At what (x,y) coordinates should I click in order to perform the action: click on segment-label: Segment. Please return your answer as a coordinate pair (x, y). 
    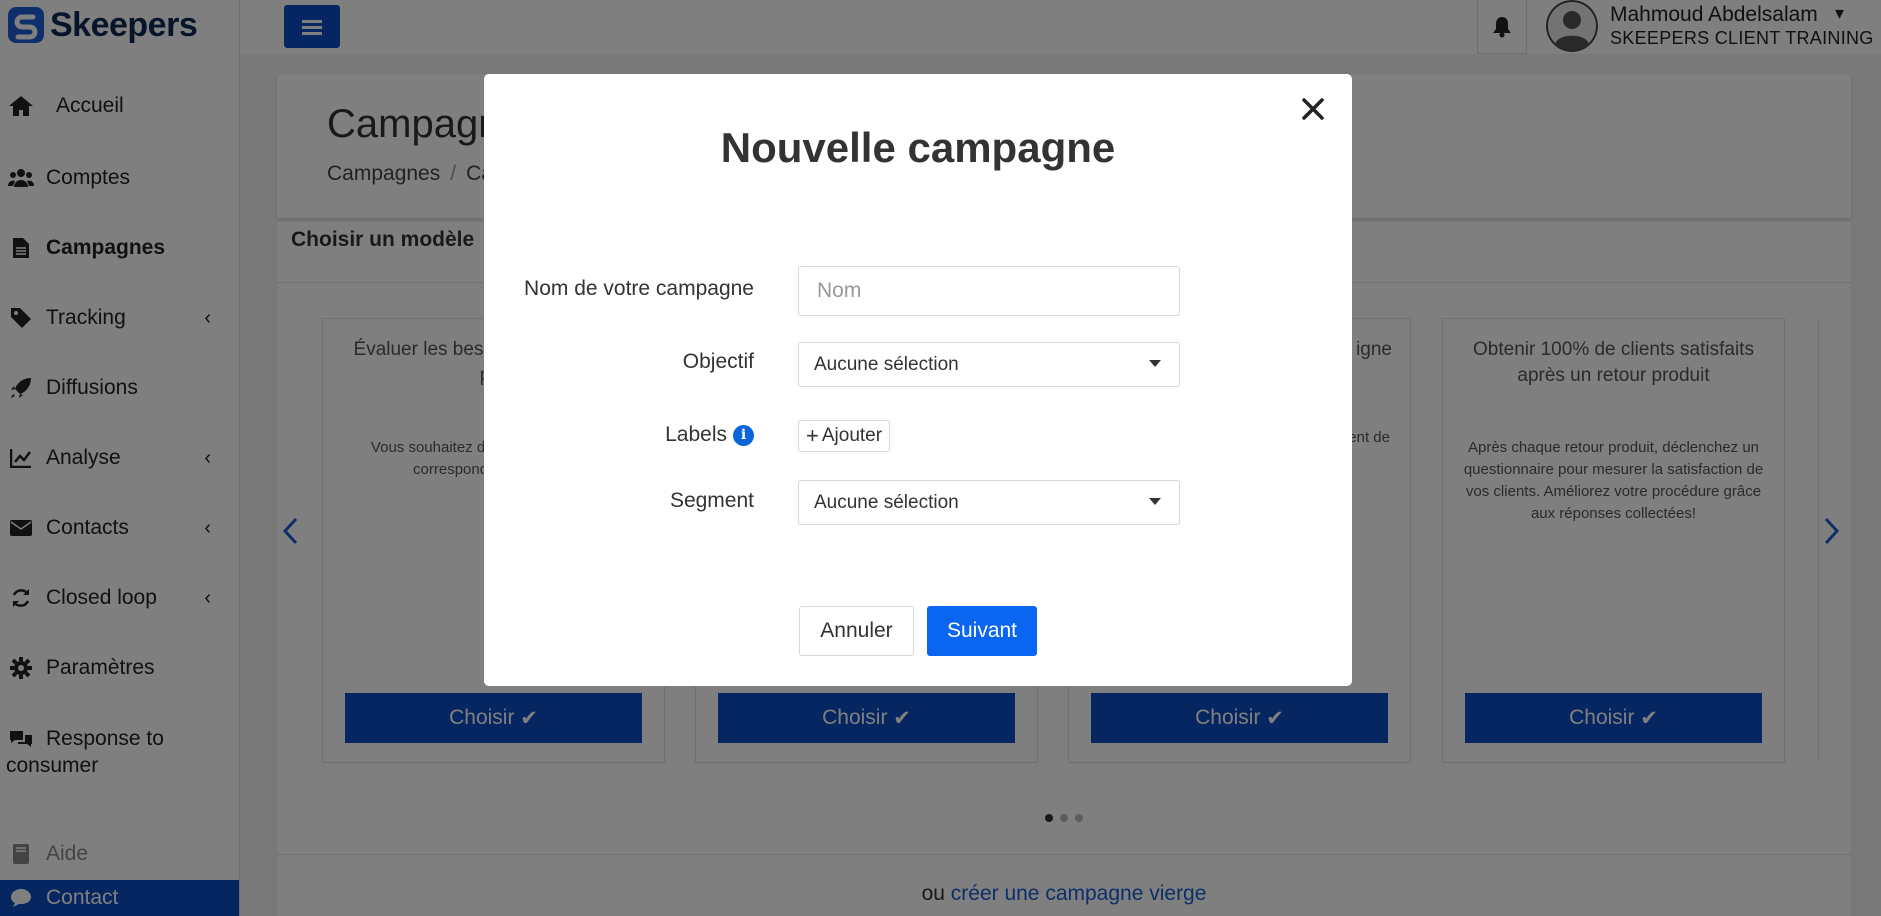
    Looking at the image, I should click on (711, 500).